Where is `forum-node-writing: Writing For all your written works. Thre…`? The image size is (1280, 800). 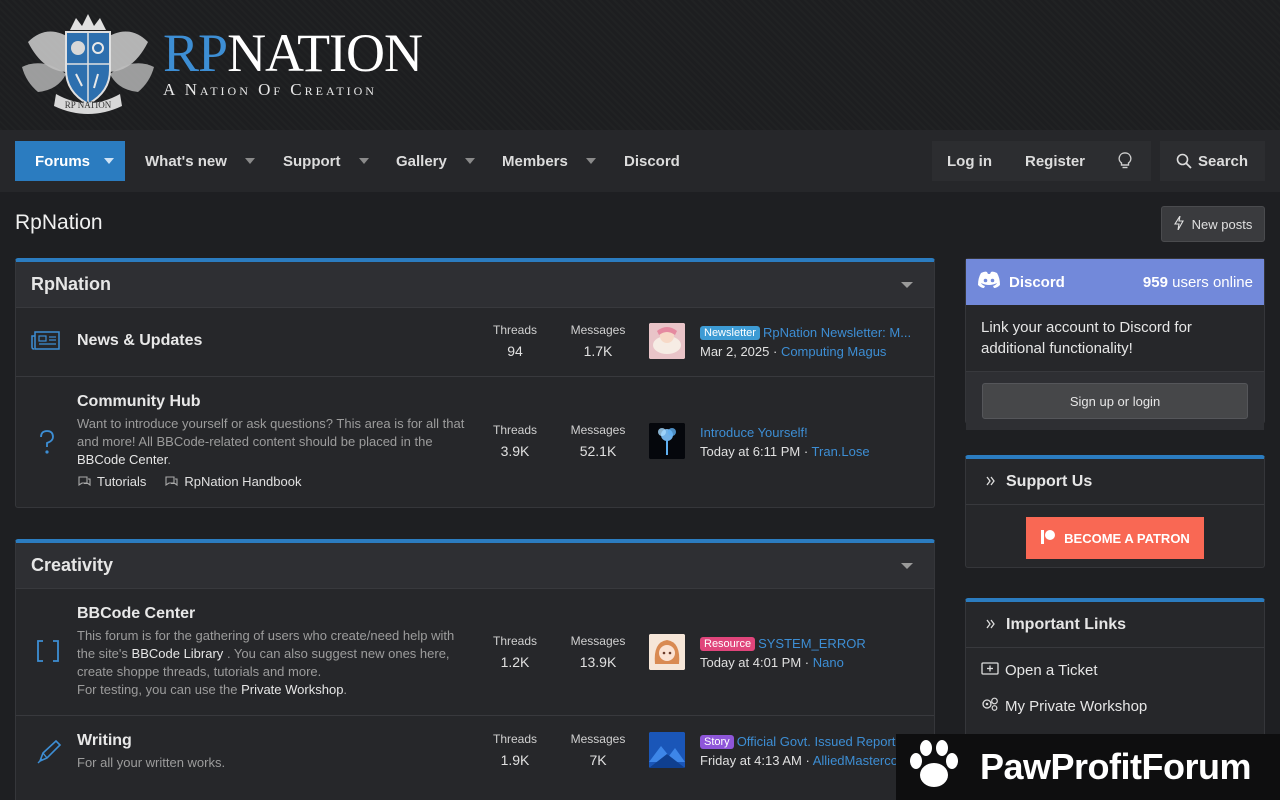
forum-node-writing: Writing For all your written works. Thre… is located at coordinates (475, 751).